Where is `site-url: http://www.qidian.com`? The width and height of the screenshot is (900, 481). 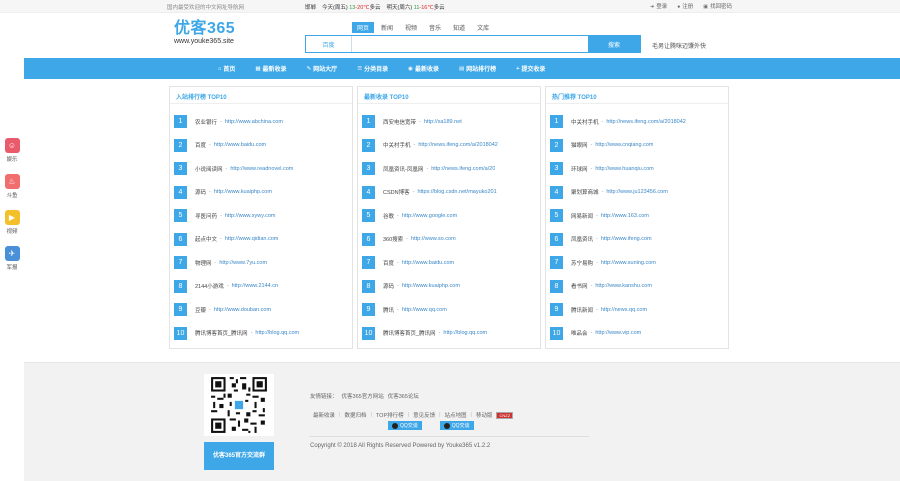 site-url: http://www.qidian.com is located at coordinates (252, 239).